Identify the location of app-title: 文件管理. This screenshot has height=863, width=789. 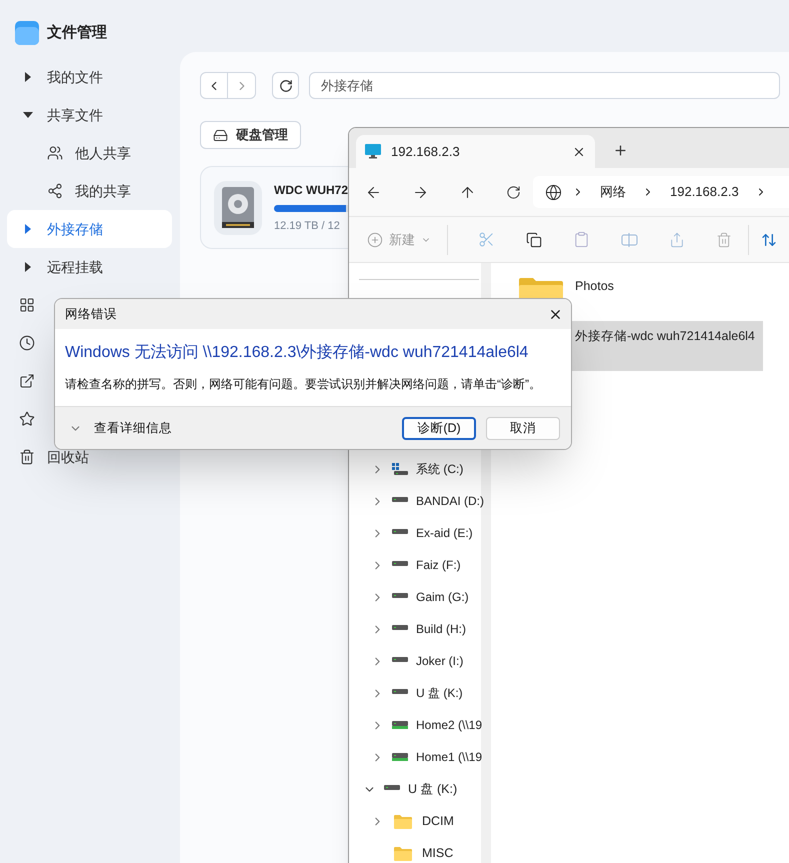
(77, 32).